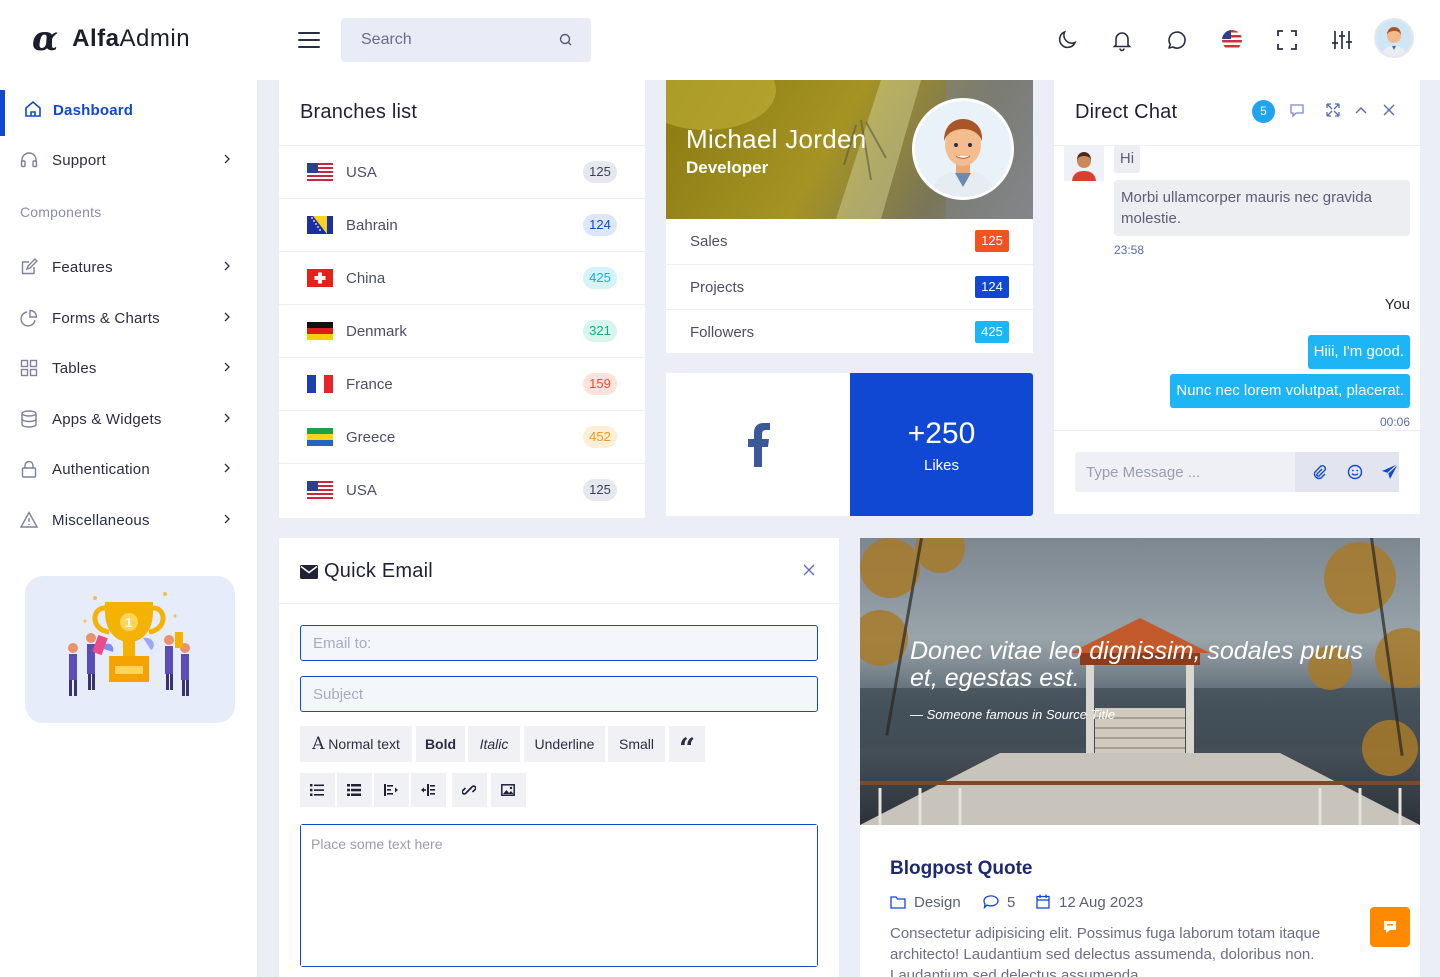 Image resolution: width=1440 pixels, height=977 pixels. I want to click on sidebar-item-forms-charts: Forms & Charts, so click(129, 318).